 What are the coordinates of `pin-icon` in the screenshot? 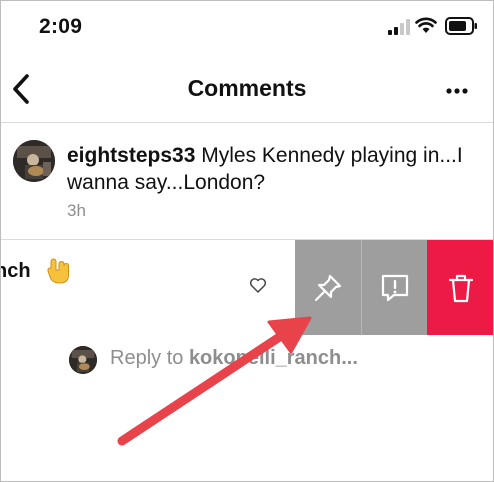 It's located at (328, 287).